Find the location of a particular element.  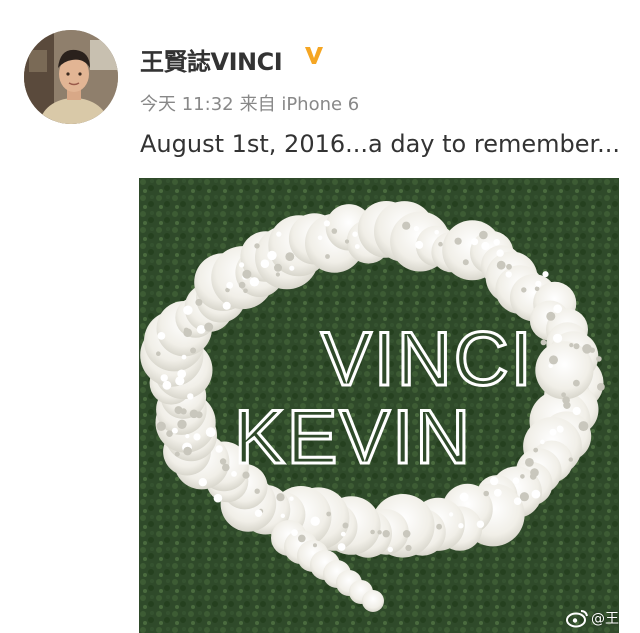

weibo-logo-icon is located at coordinates (577, 619).